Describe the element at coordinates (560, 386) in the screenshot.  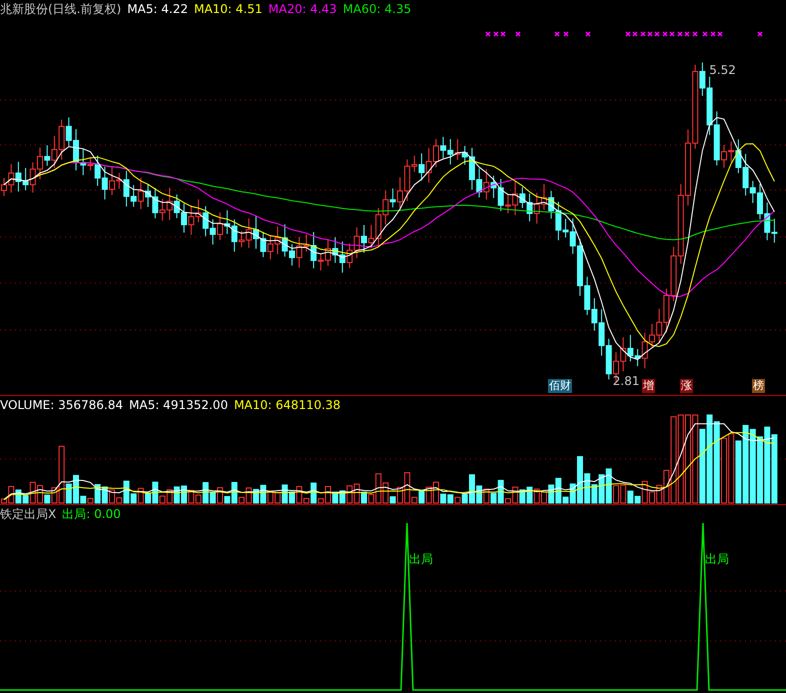
I see `event-badge: 佰财` at that location.